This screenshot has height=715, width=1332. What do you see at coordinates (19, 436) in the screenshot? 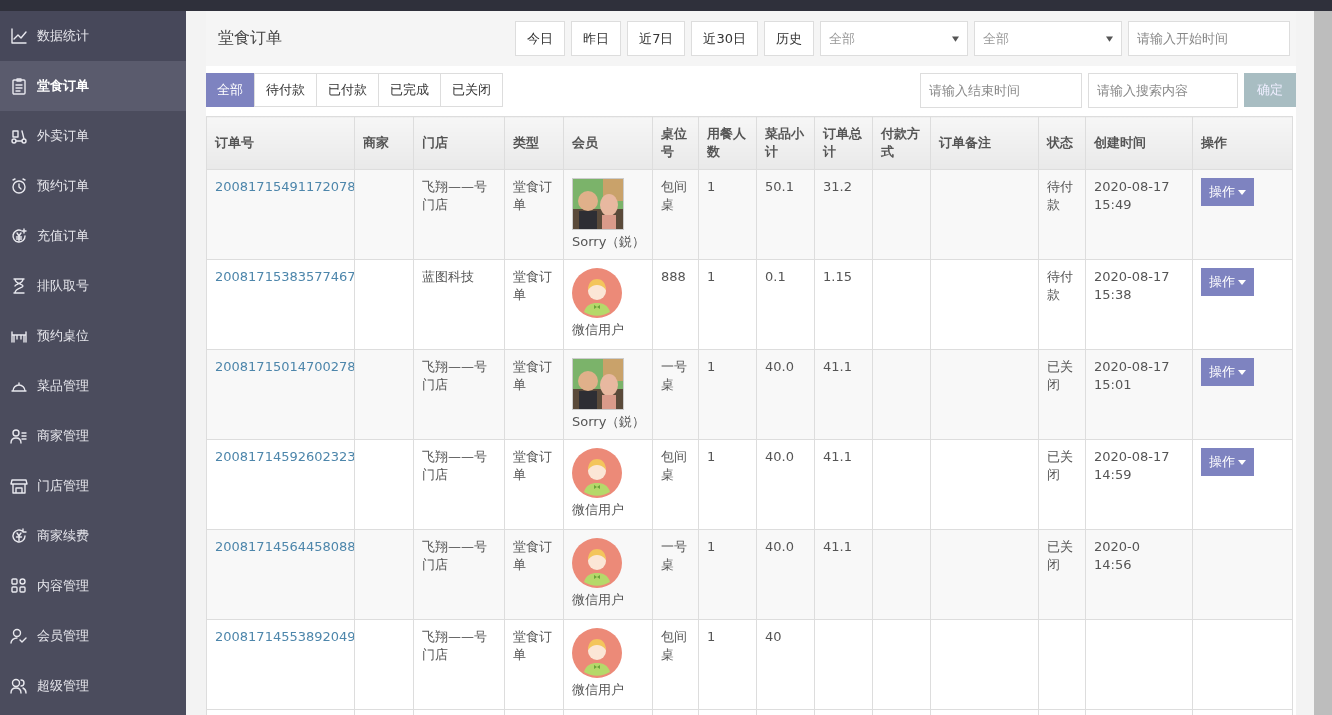
I see `user-list-icon` at bounding box center [19, 436].